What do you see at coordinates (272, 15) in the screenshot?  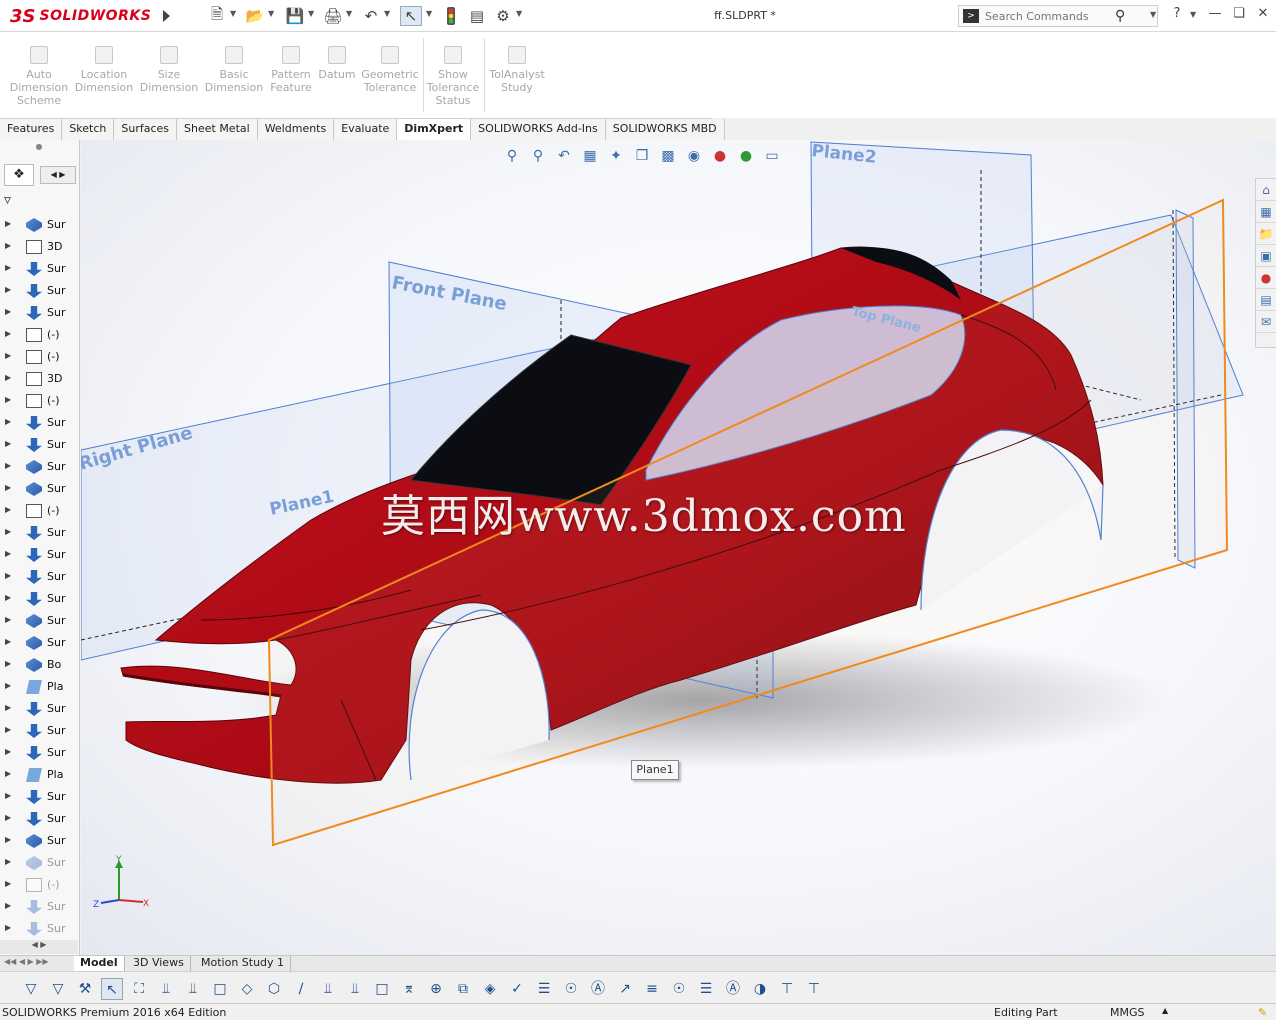 I see `open-dropdown-icon: ▼` at bounding box center [272, 15].